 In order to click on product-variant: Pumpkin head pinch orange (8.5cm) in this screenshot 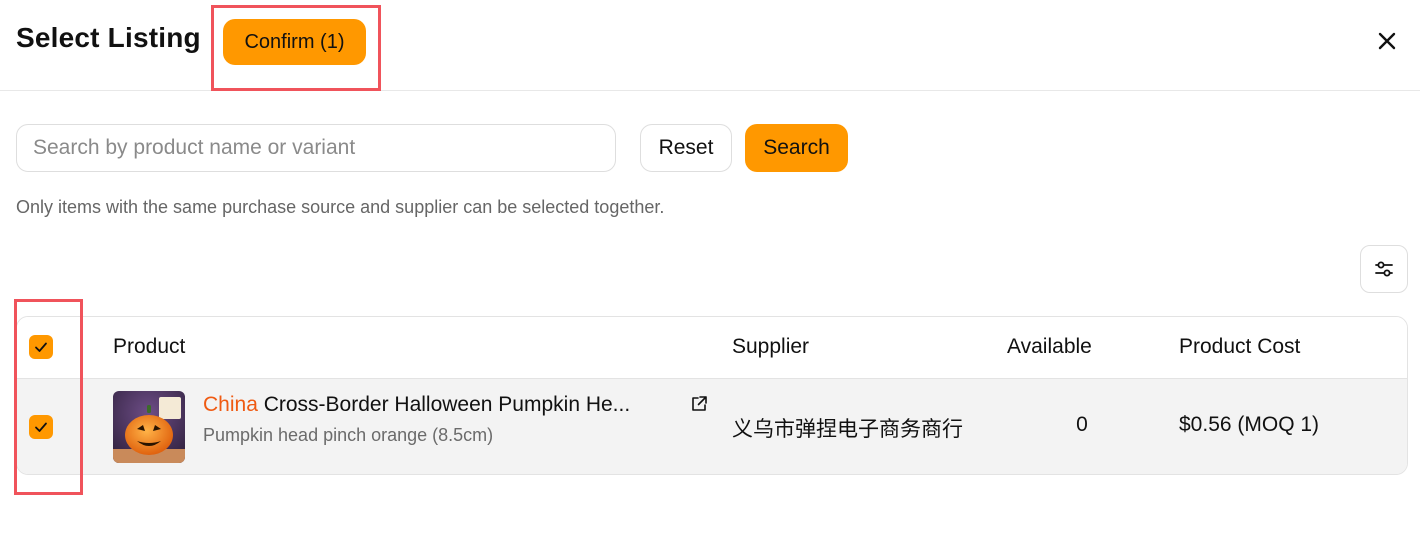, I will do `click(348, 435)`.